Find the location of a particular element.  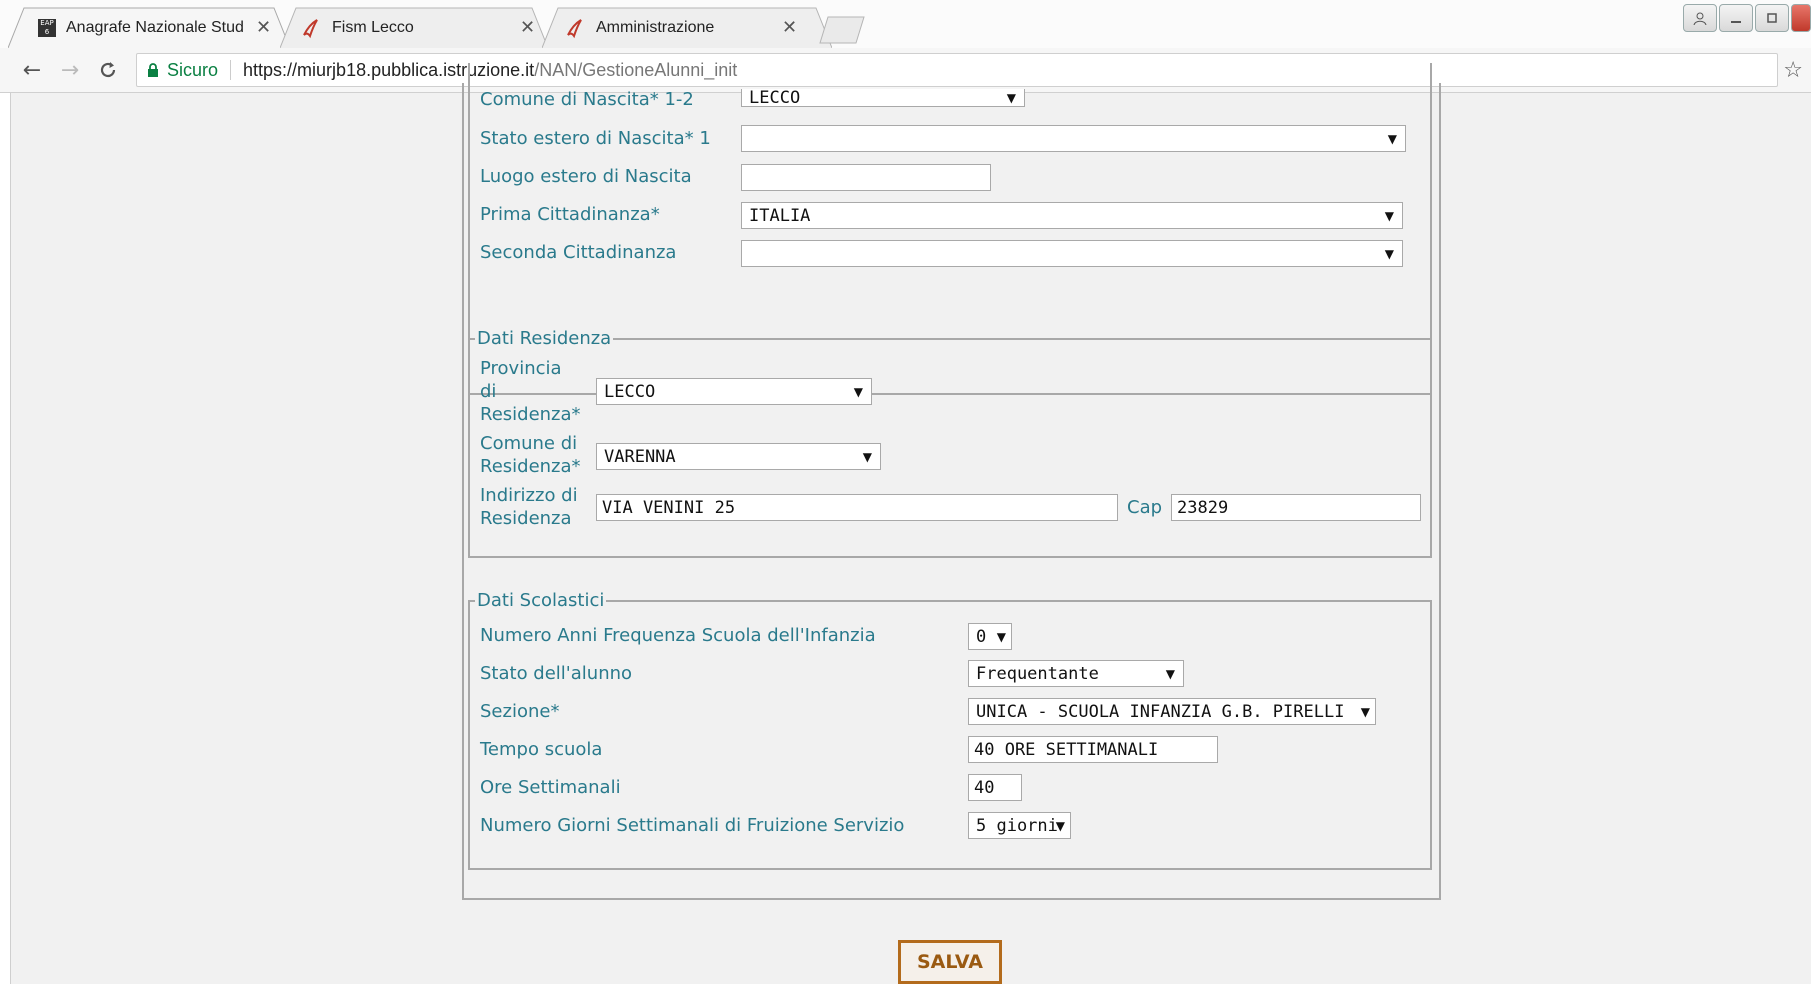

ore-settimanali-input: 40 is located at coordinates (995, 787).